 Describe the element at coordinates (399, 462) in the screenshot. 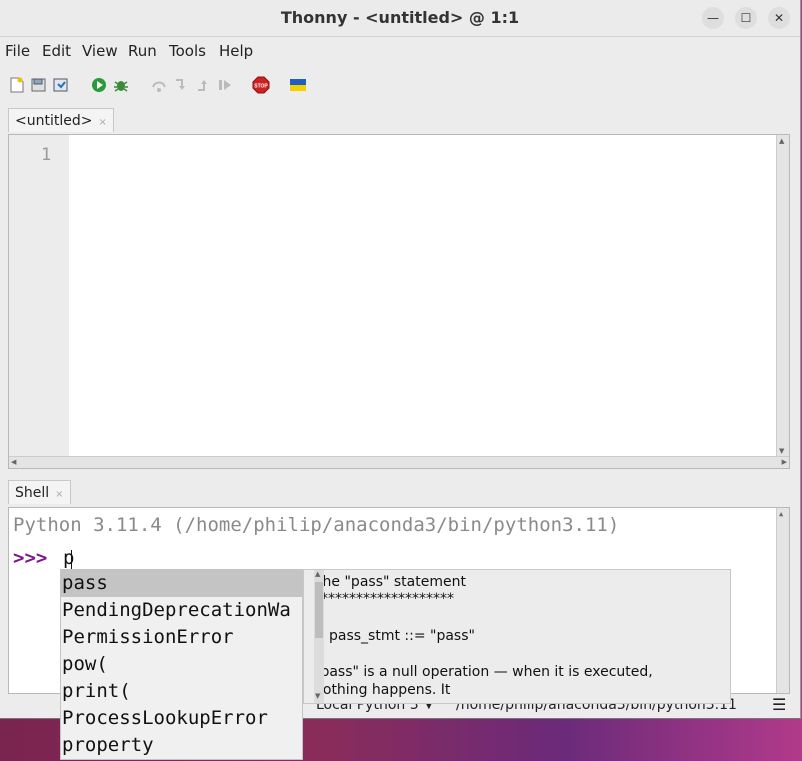

I see `editor-horizontal-scrollbar: ◀ ▶` at that location.